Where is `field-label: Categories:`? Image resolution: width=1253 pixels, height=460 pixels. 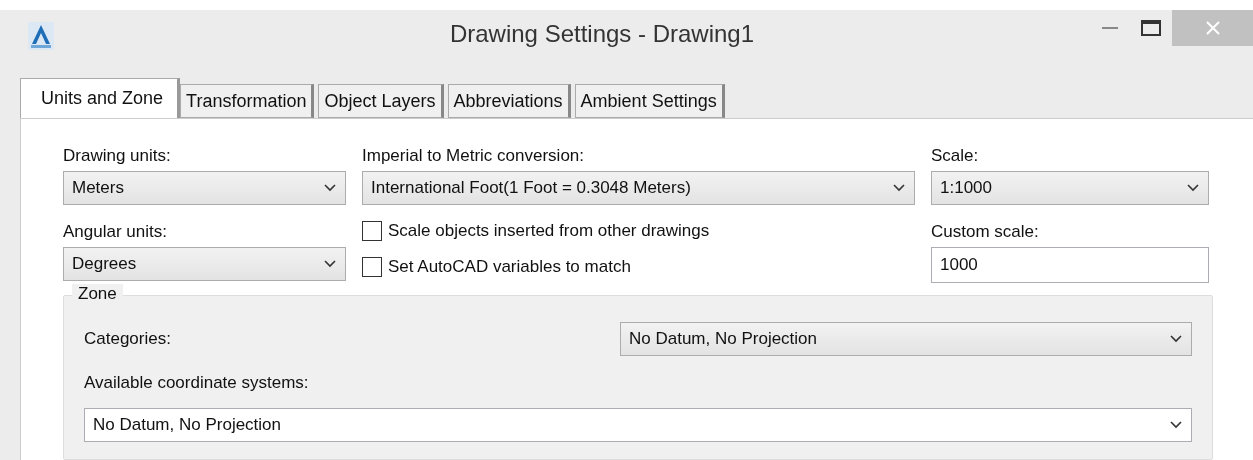
field-label: Categories: is located at coordinates (127, 339).